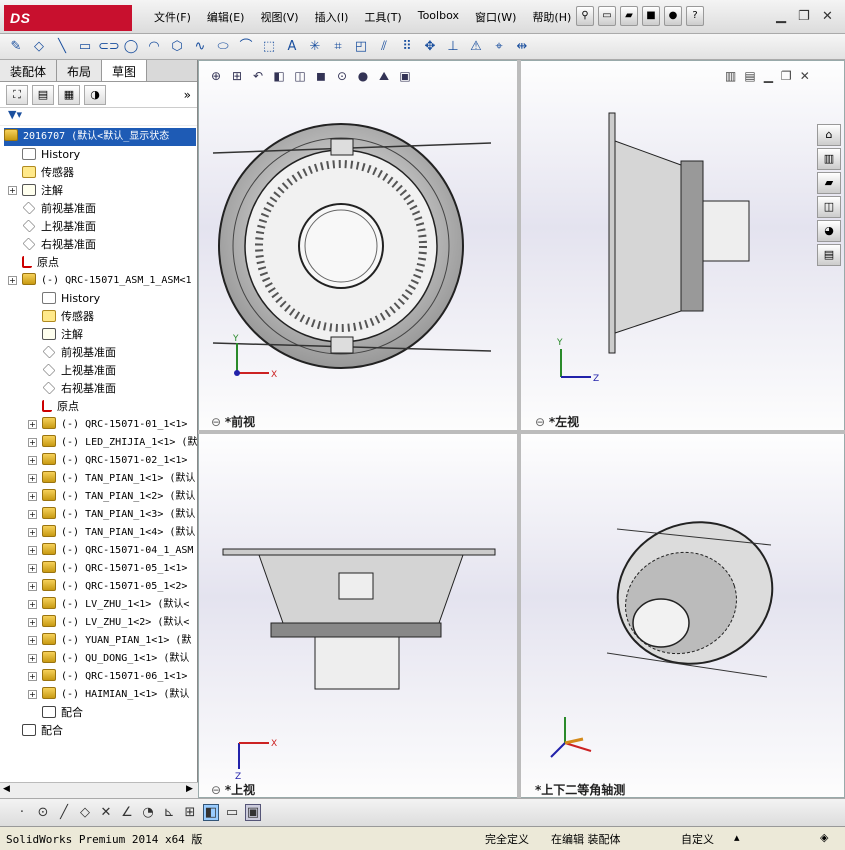 Image resolution: width=845 pixels, height=850 pixels. What do you see at coordinates (154, 47) in the screenshot?
I see `arc-icon: ◠` at bounding box center [154, 47].